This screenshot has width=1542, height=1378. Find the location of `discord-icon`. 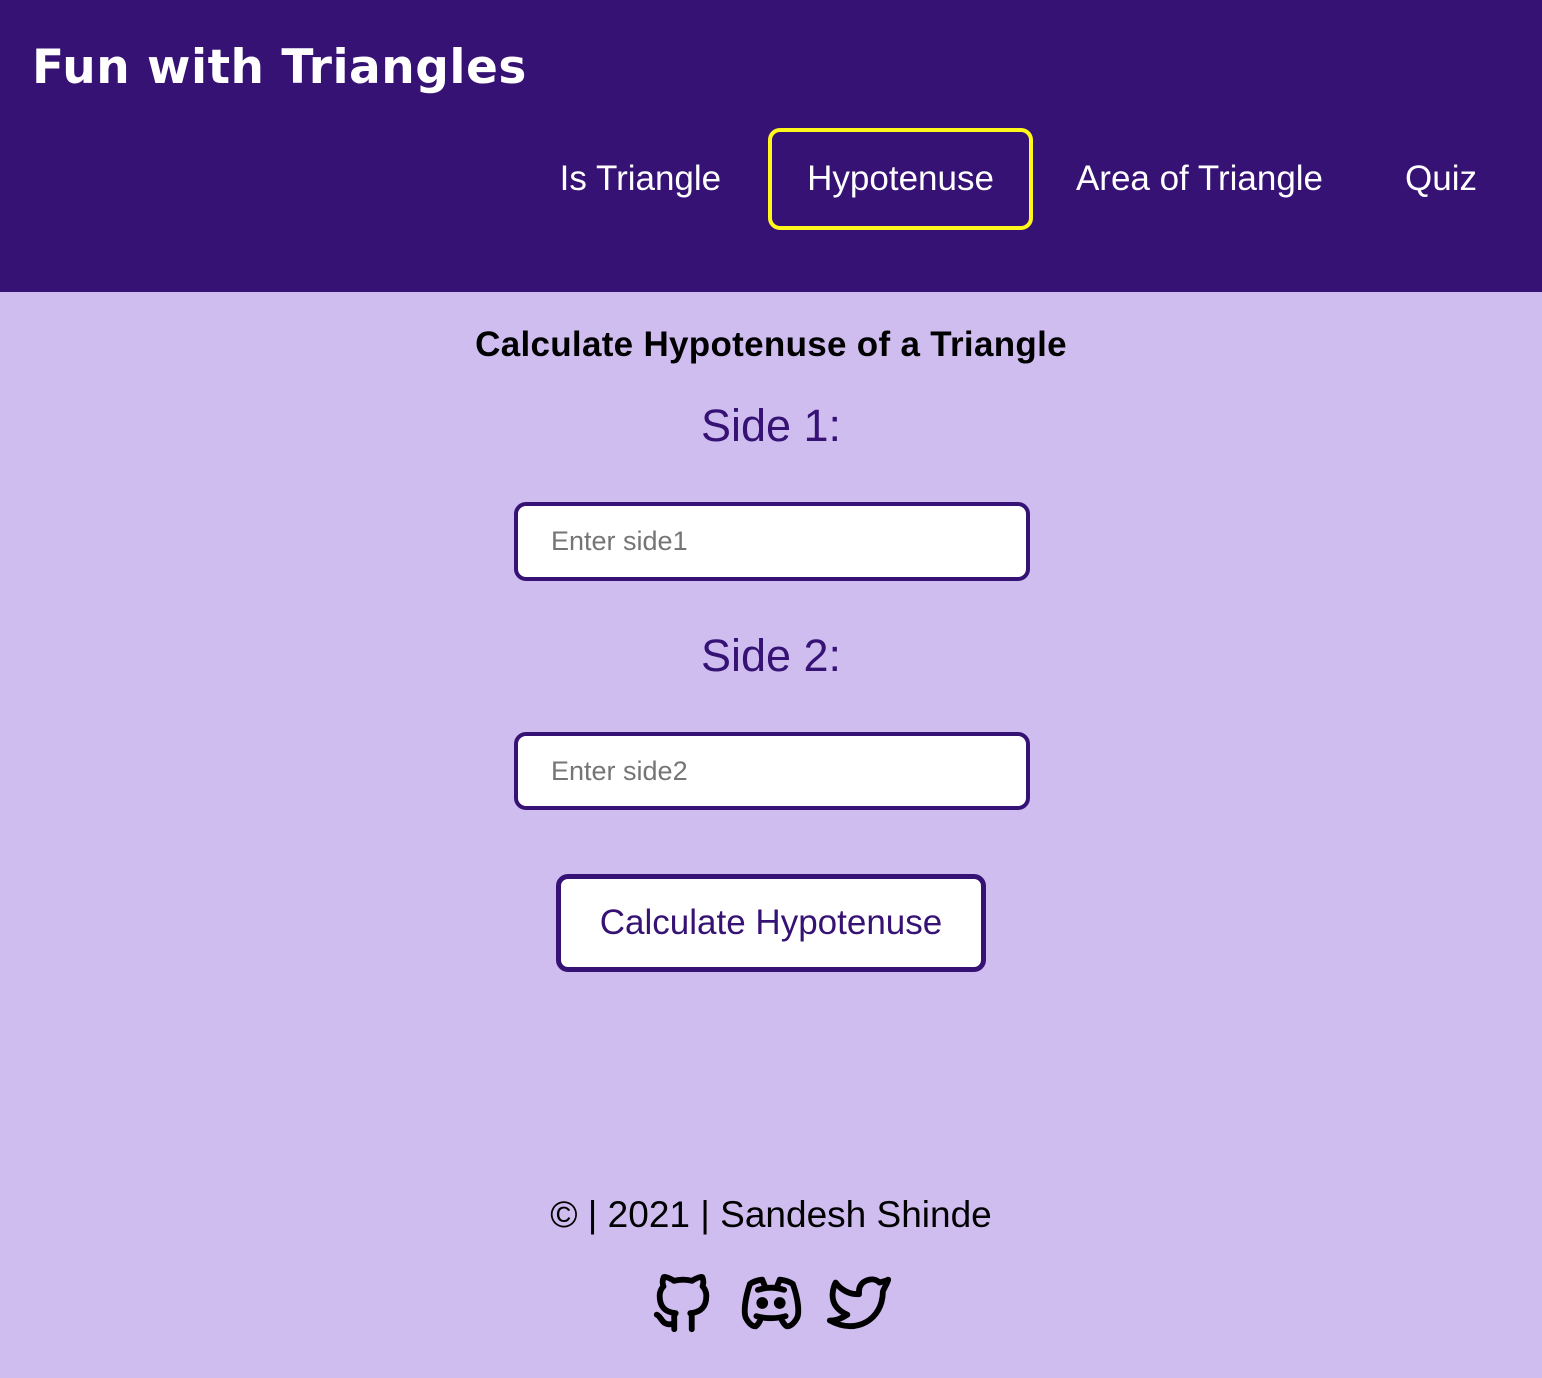

discord-icon is located at coordinates (771, 1303).